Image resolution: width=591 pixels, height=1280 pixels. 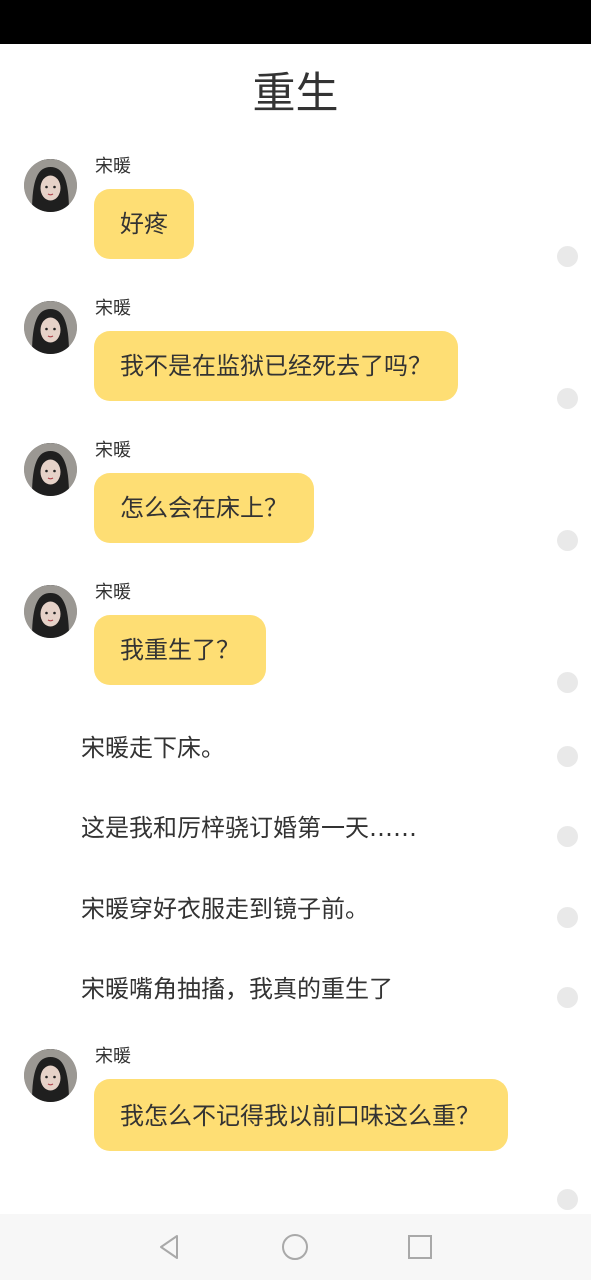 I want to click on chat-bubble: 我怎么不记得我以前口味这么重？, so click(x=301, y=1115).